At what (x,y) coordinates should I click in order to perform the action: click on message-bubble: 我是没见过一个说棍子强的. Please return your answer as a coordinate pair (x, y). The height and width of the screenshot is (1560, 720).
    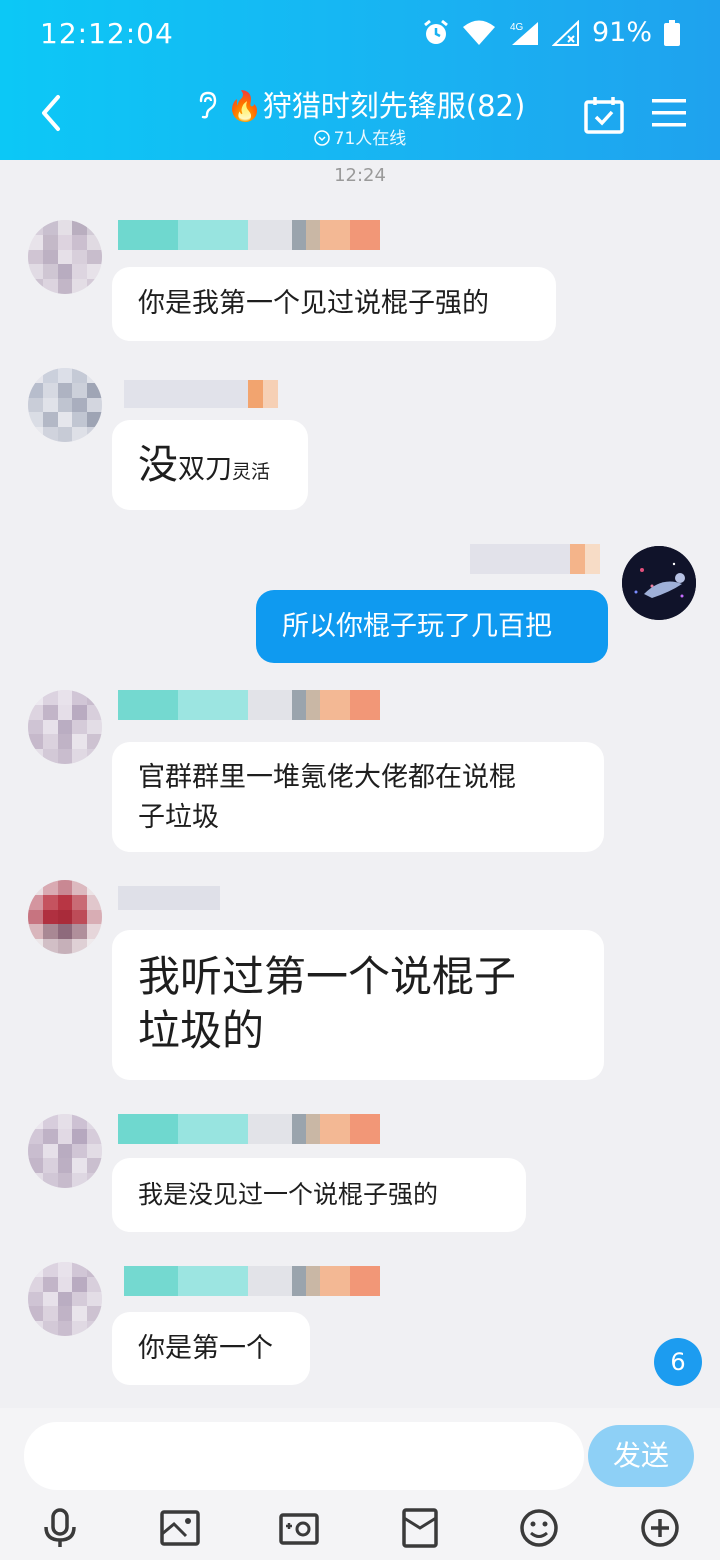
    Looking at the image, I should click on (319, 1195).